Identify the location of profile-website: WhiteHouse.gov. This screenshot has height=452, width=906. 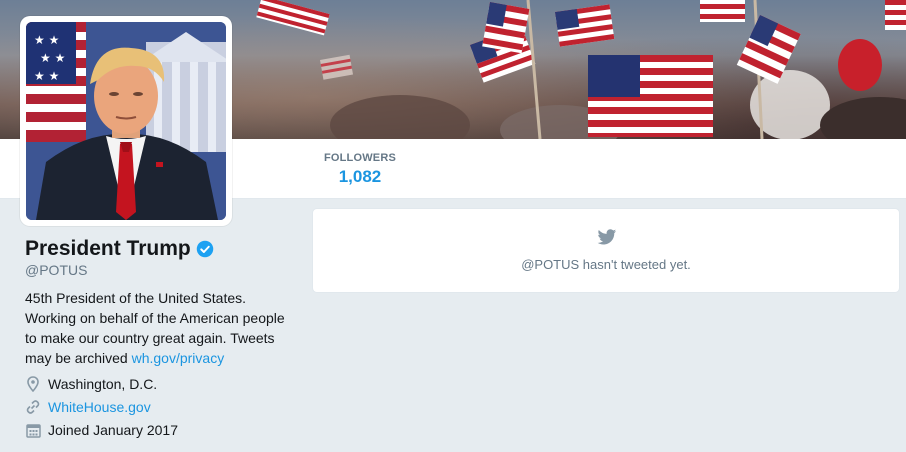
(88, 407).